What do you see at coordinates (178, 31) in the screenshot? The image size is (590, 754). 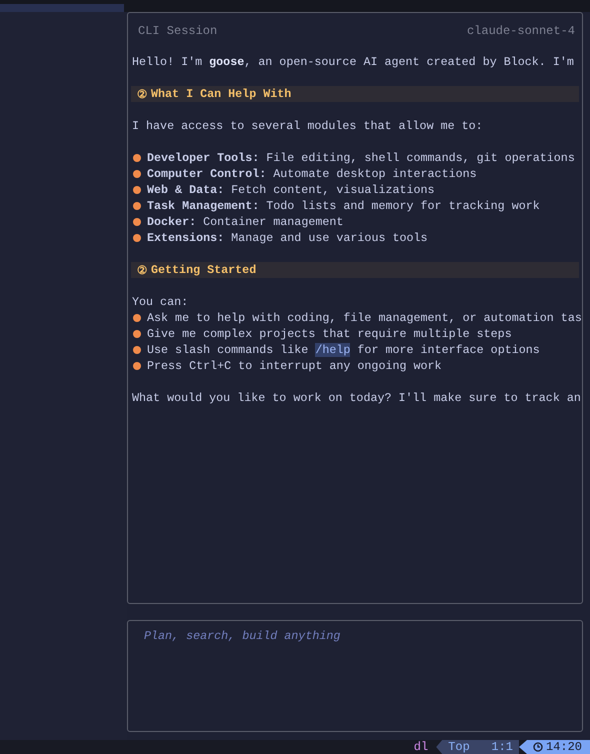 I see `panel-title: CLI Session` at bounding box center [178, 31].